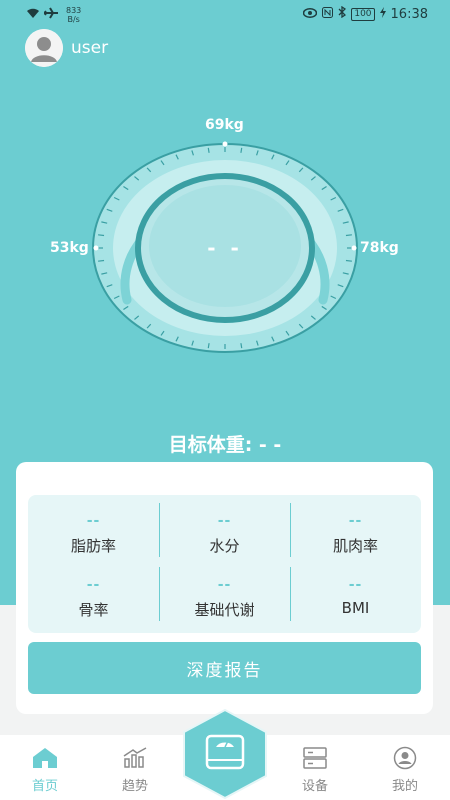 This screenshot has height=800, width=450. Describe the element at coordinates (355, 546) in the screenshot. I see `metric-label: 肌肉率` at that location.